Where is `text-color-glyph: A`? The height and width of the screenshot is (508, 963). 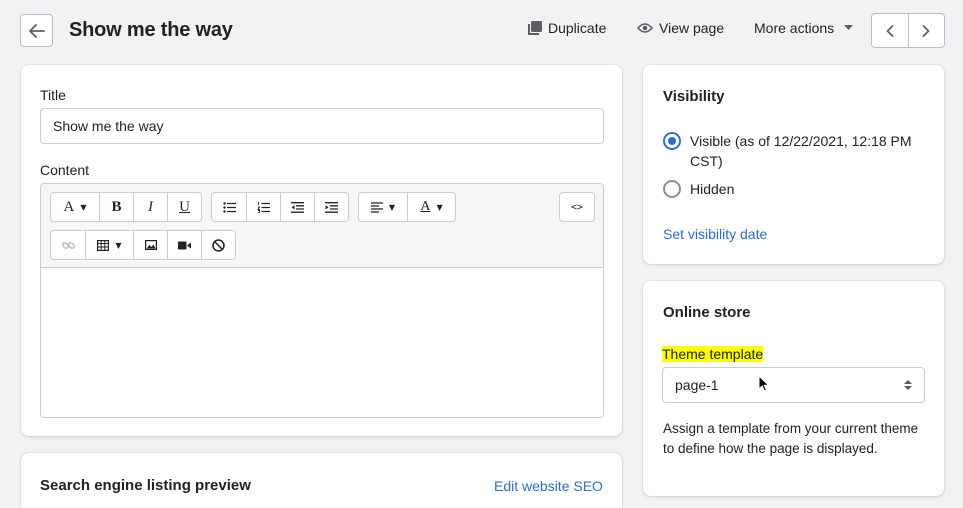 text-color-glyph: A is located at coordinates (425, 206).